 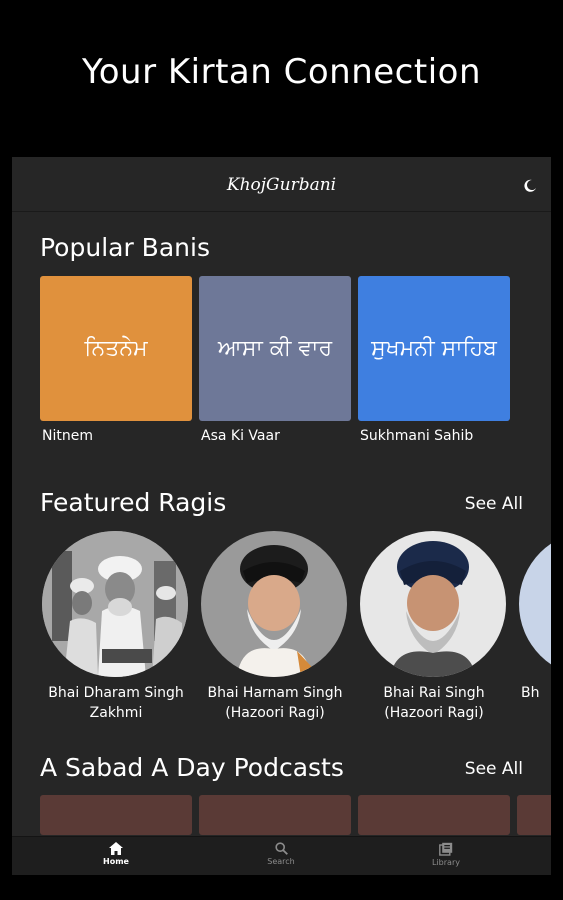 I want to click on bottom-navigation: Home Search Library, so click(x=281, y=855).